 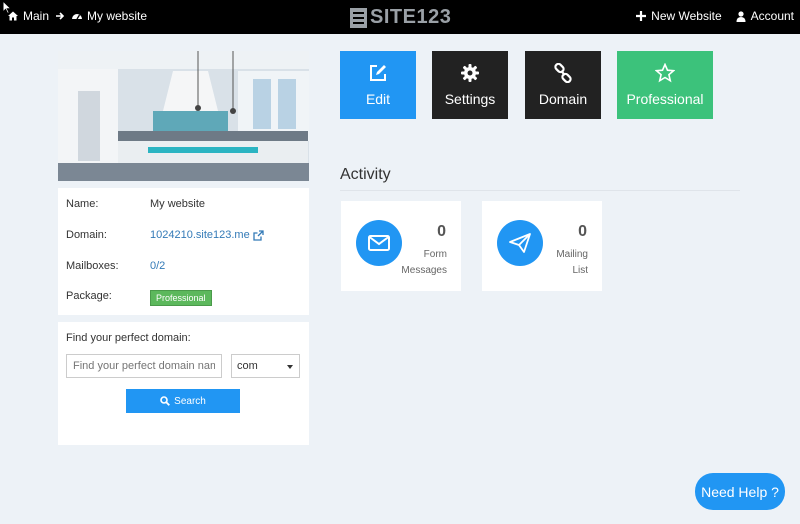 What do you see at coordinates (92, 266) in the screenshot?
I see `mailboxes-label: Mailboxes:` at bounding box center [92, 266].